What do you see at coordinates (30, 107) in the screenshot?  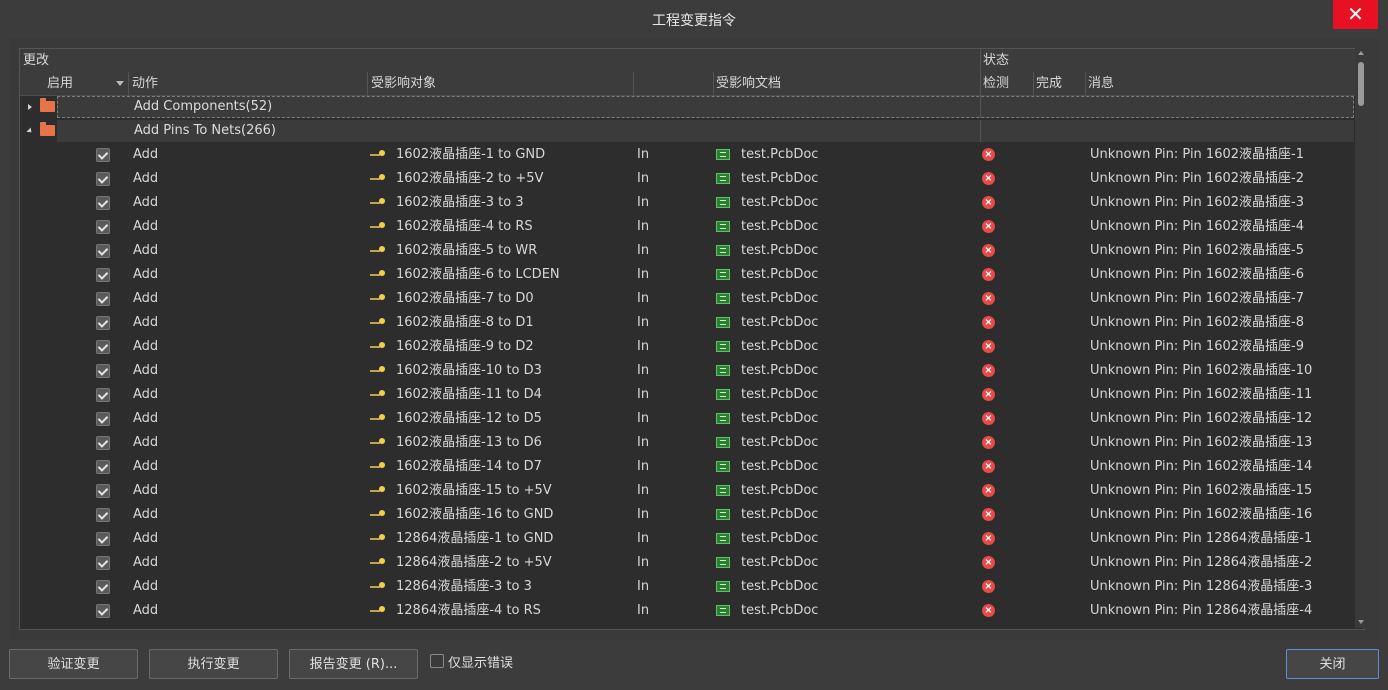 I see `expand-arrow-icon` at bounding box center [30, 107].